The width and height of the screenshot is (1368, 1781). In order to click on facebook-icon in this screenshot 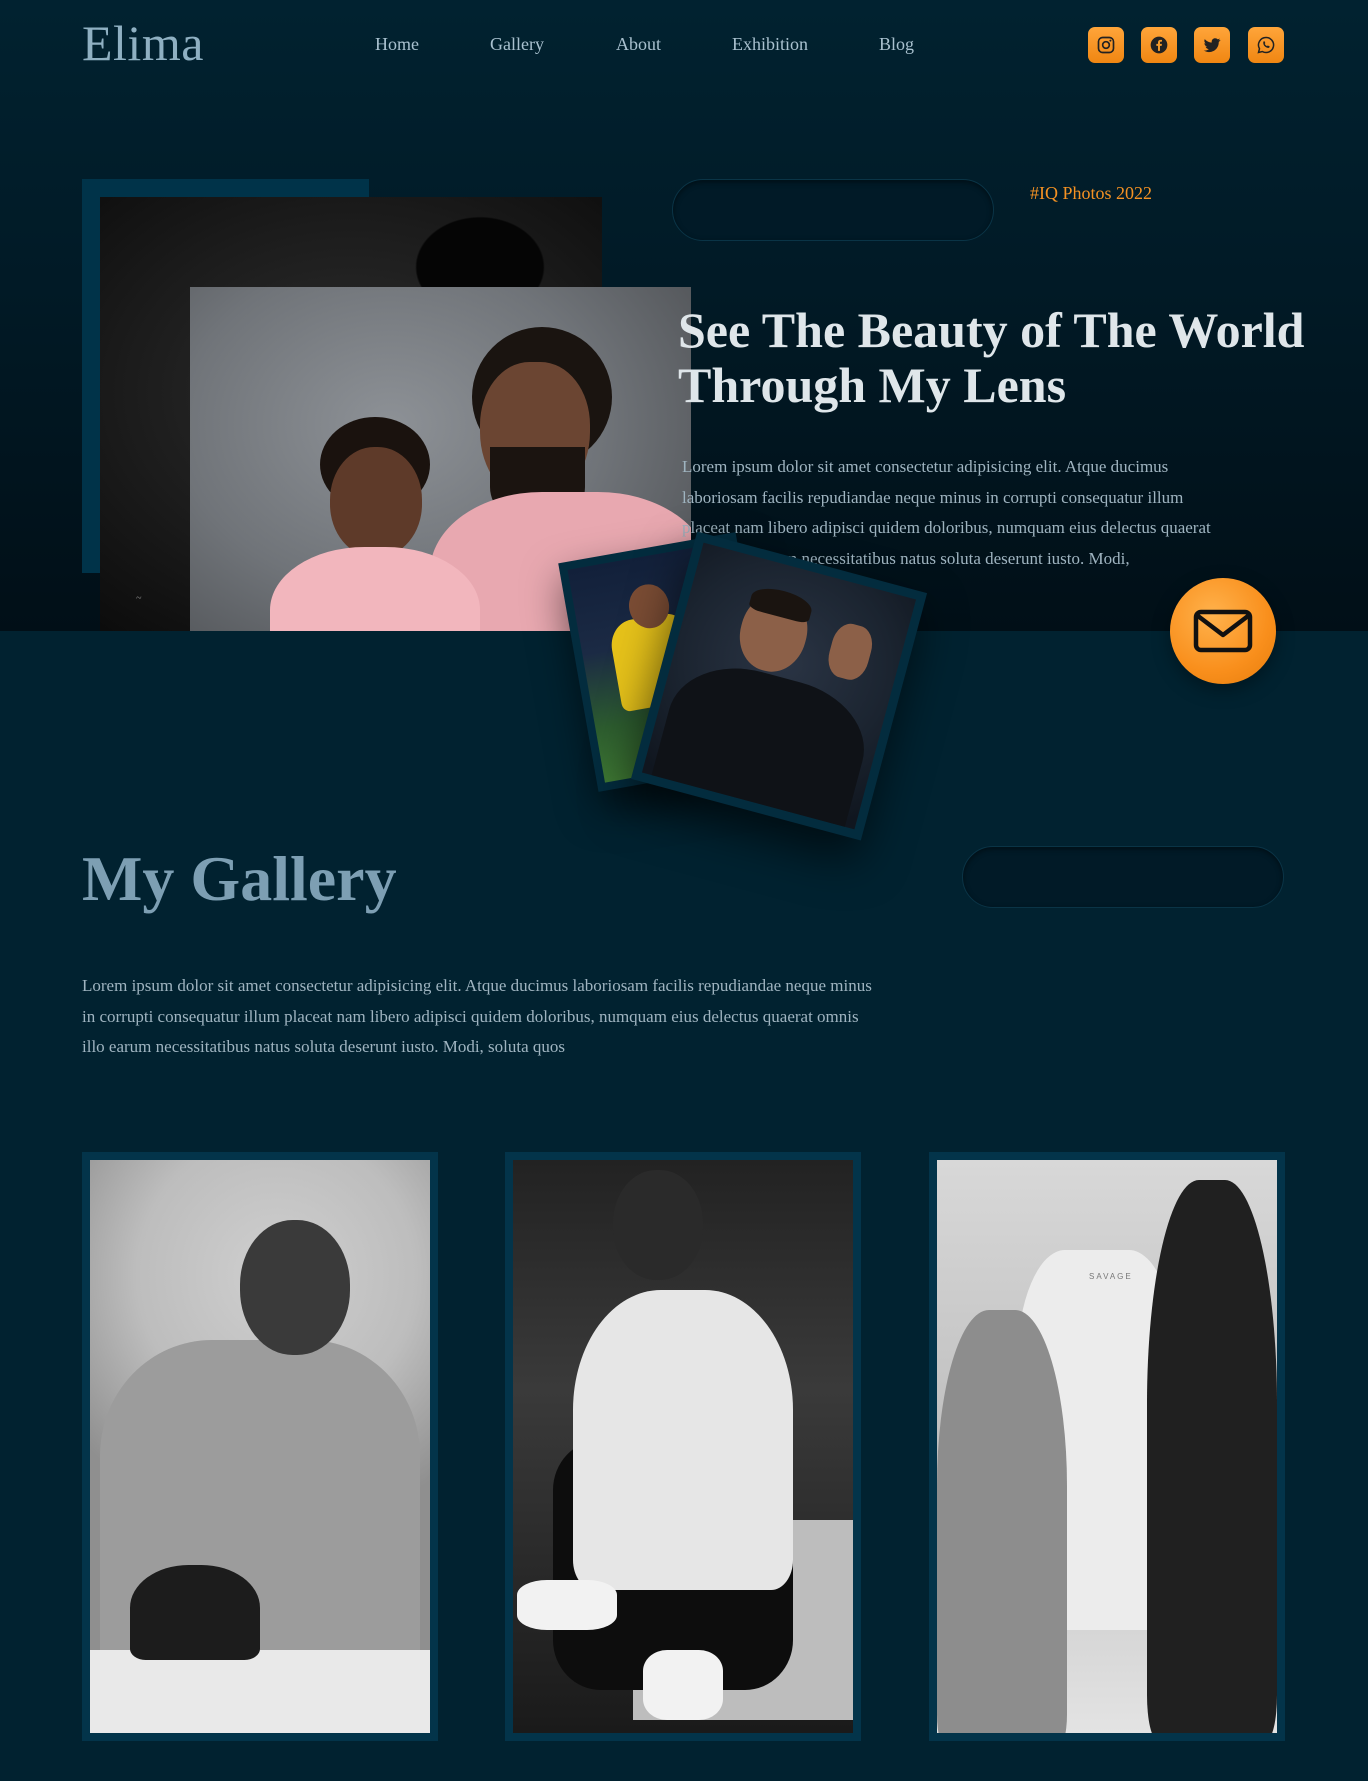, I will do `click(1159, 45)`.